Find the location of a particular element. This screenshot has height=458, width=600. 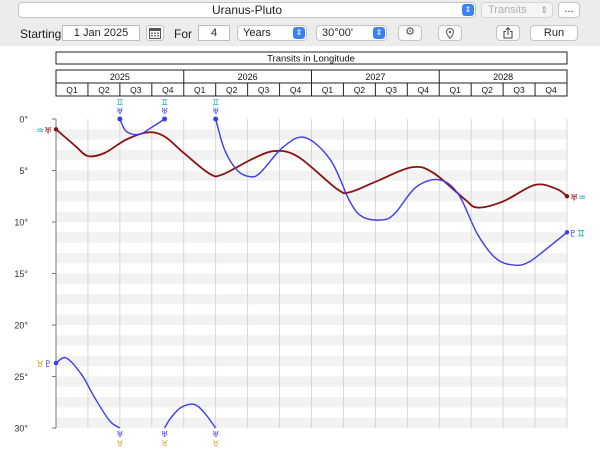

year-label: 2025 is located at coordinates (120, 77).